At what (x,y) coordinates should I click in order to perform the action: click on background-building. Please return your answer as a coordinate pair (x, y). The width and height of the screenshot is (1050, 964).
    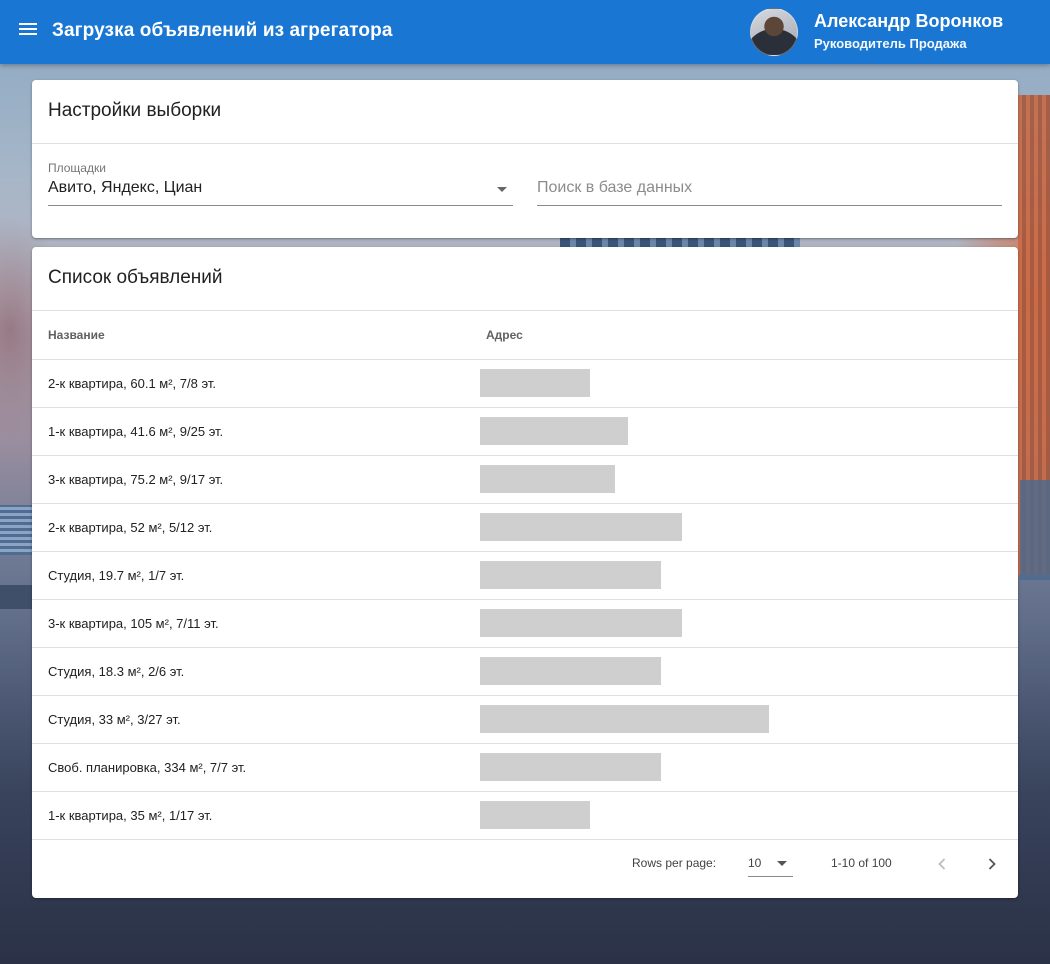
    Looking at the image, I should click on (16, 530).